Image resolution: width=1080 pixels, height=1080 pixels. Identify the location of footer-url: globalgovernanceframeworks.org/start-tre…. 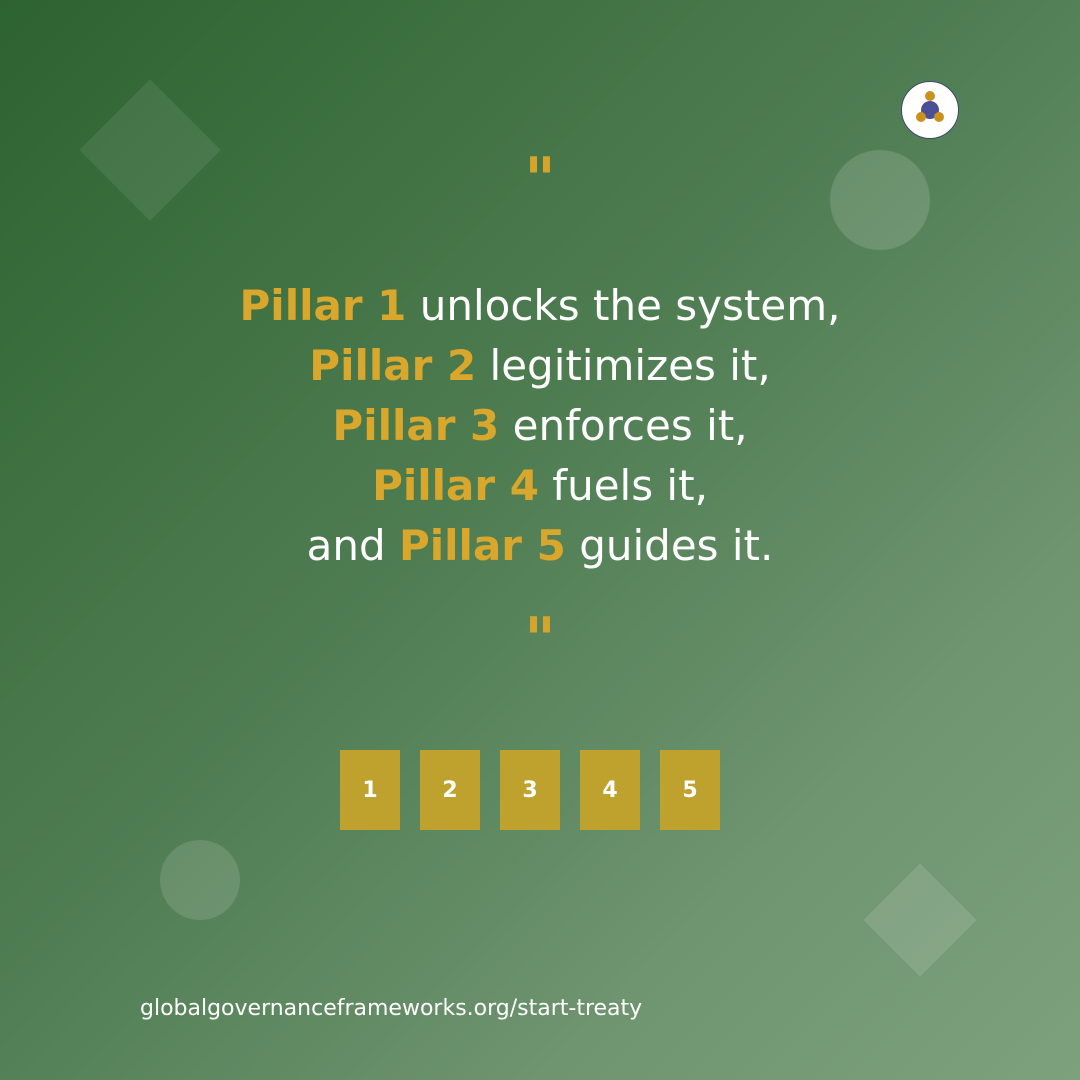
(391, 1008).